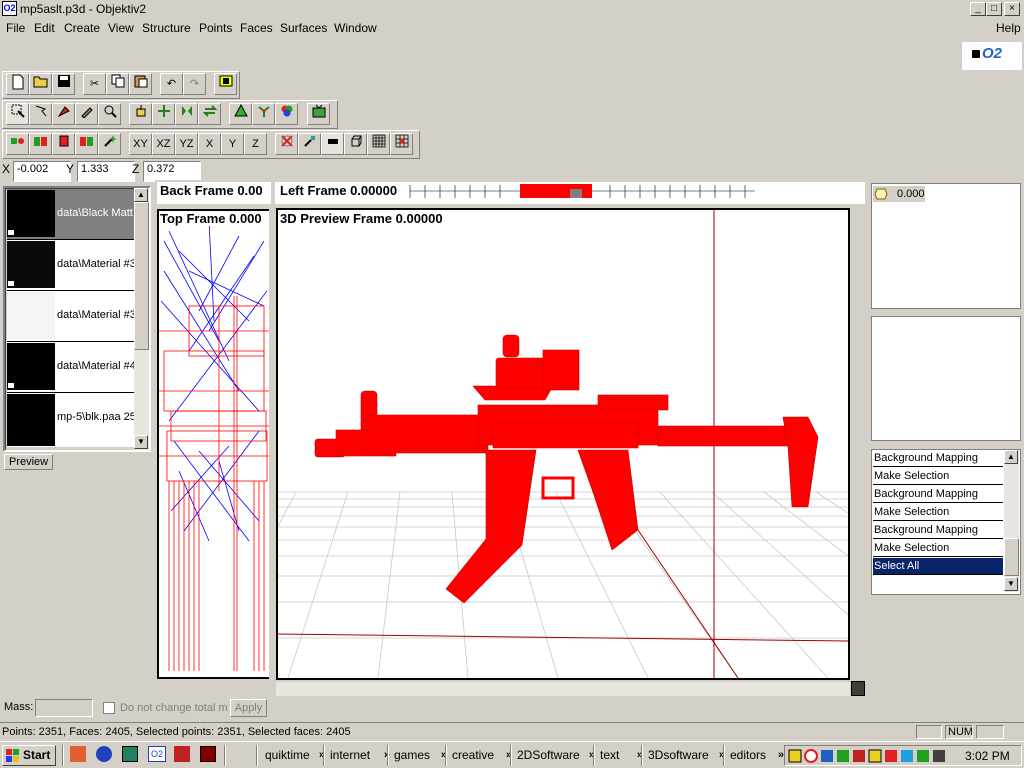  What do you see at coordinates (1008, 28) in the screenshot?
I see `menu-help: Help` at bounding box center [1008, 28].